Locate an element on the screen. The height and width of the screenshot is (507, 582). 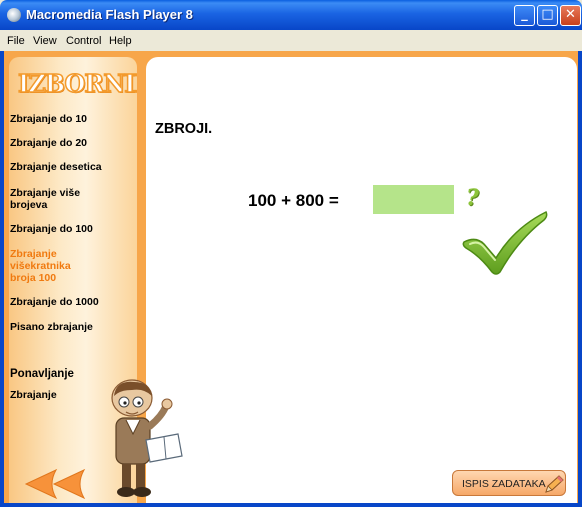
window-title: Macromedia Flash Player 8 is located at coordinates (109, 14).